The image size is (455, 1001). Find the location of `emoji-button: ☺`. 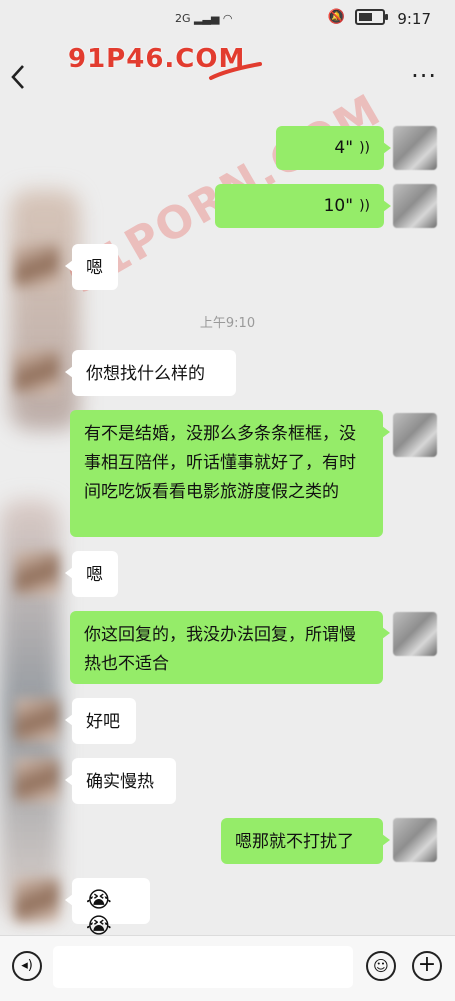

emoji-button: ☺ is located at coordinates (381, 966).